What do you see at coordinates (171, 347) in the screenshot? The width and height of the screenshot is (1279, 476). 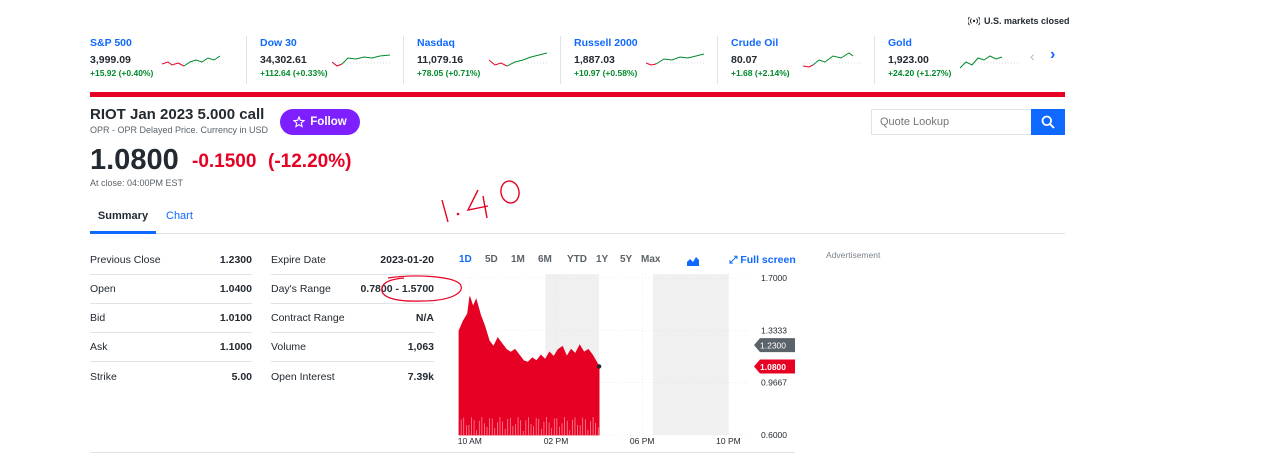 I see `stats-row: Ask 1.1000` at bounding box center [171, 347].